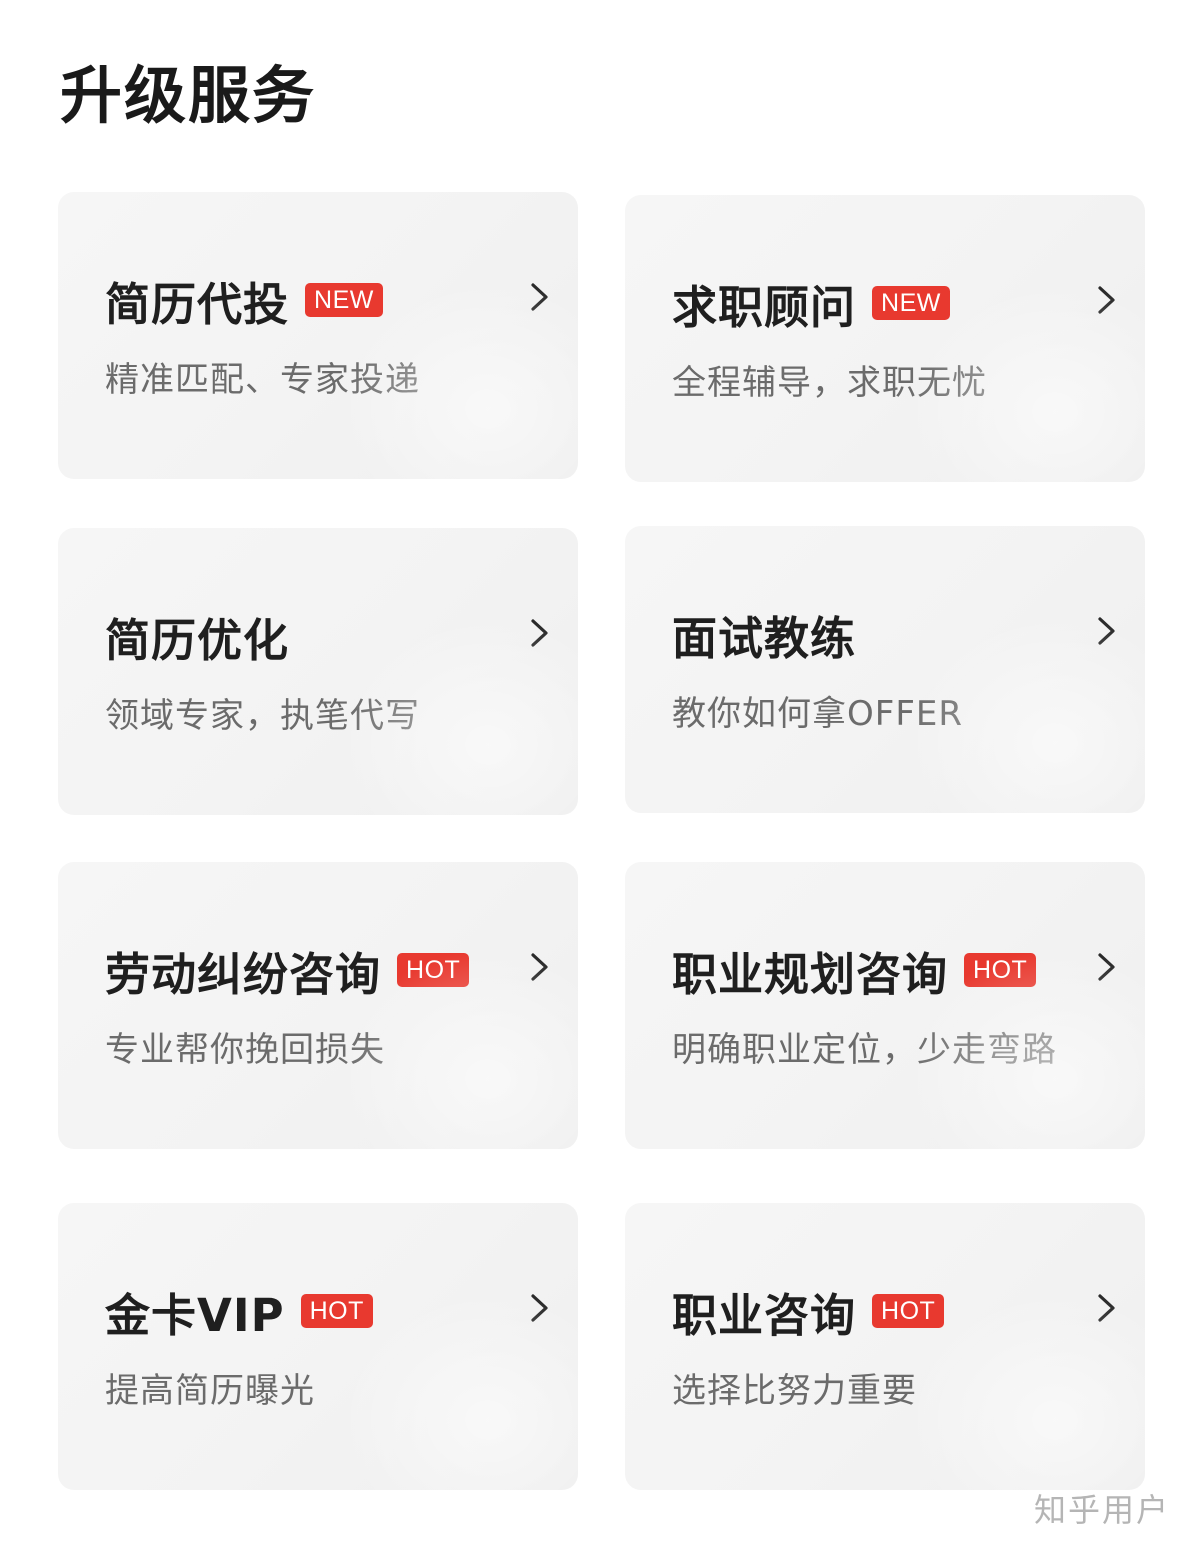 This screenshot has width=1200, height=1551. What do you see at coordinates (245, 1050) in the screenshot?
I see `card-subtitle: 专业帮你挽回损失` at bounding box center [245, 1050].